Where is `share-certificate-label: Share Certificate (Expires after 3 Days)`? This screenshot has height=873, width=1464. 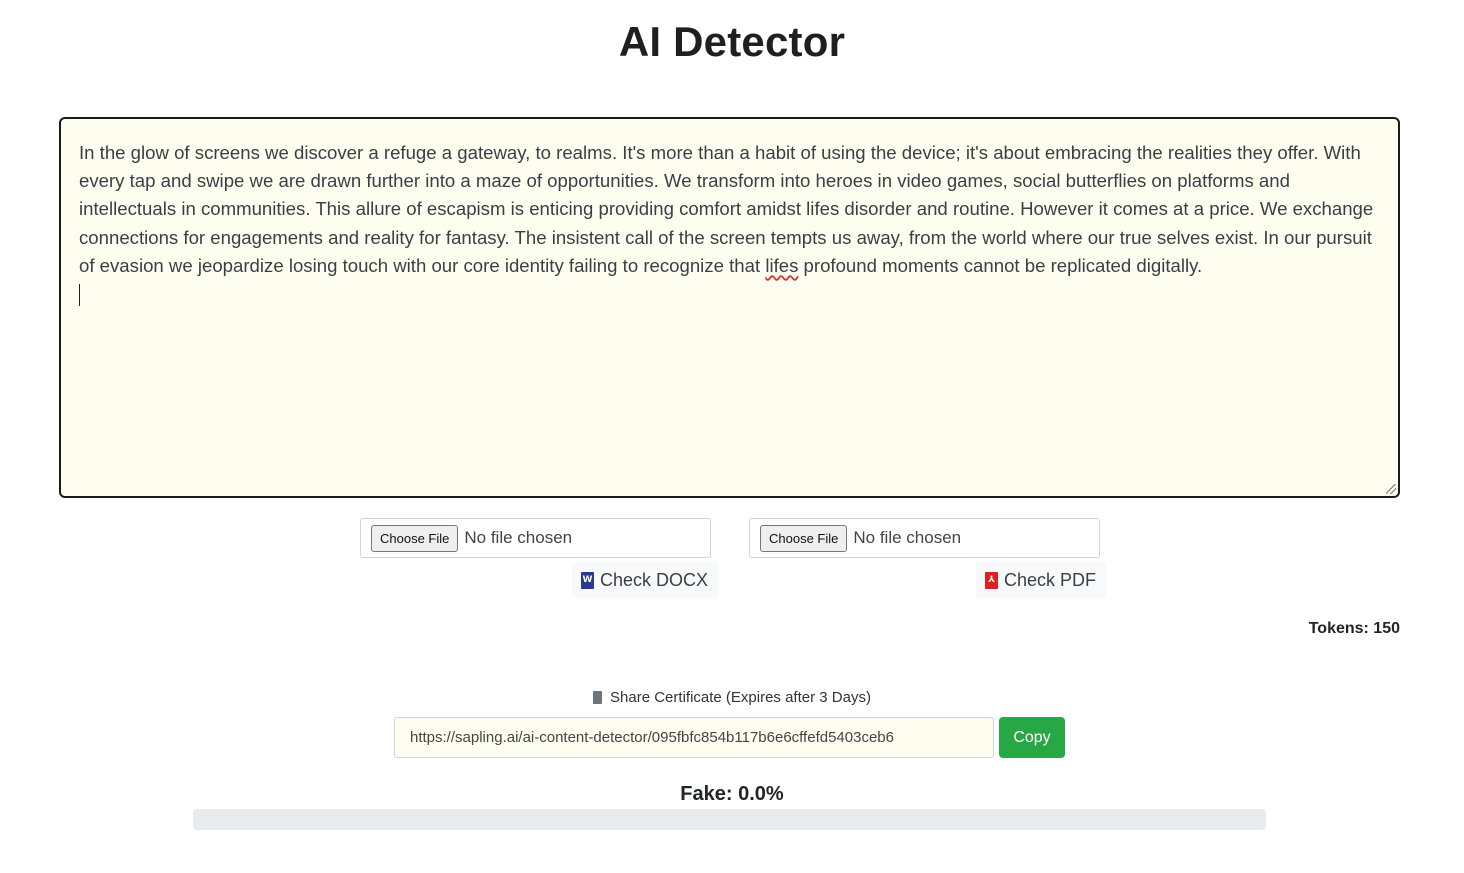
share-certificate-label: Share Certificate (Expires after 3 Days) is located at coordinates (732, 697).